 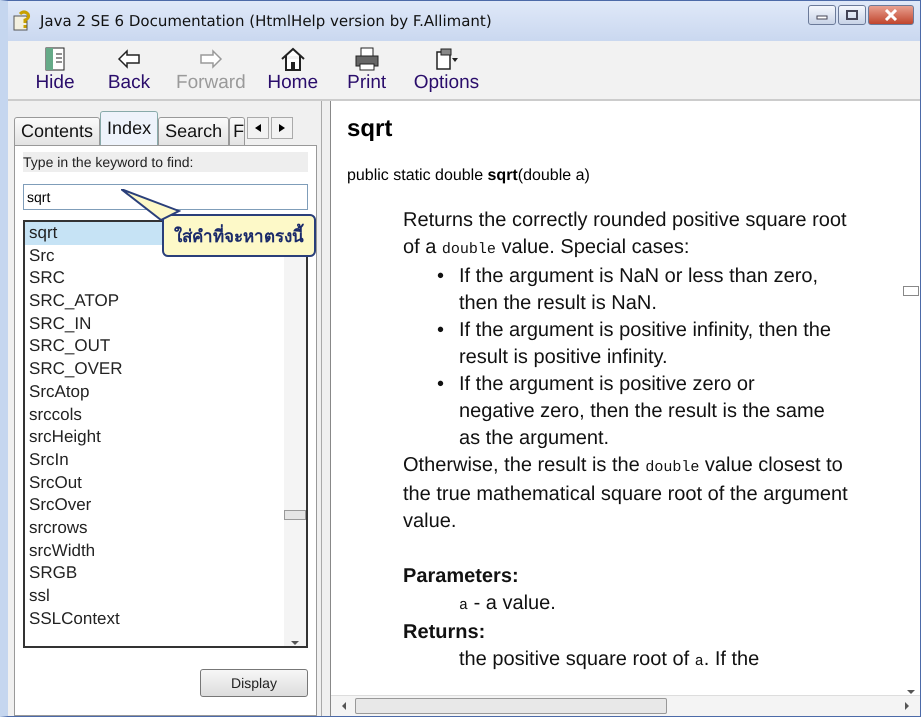 What do you see at coordinates (645, 344) in the screenshot?
I see `list-item: If the argument is positive infinity, then the result is positive infinity.` at bounding box center [645, 344].